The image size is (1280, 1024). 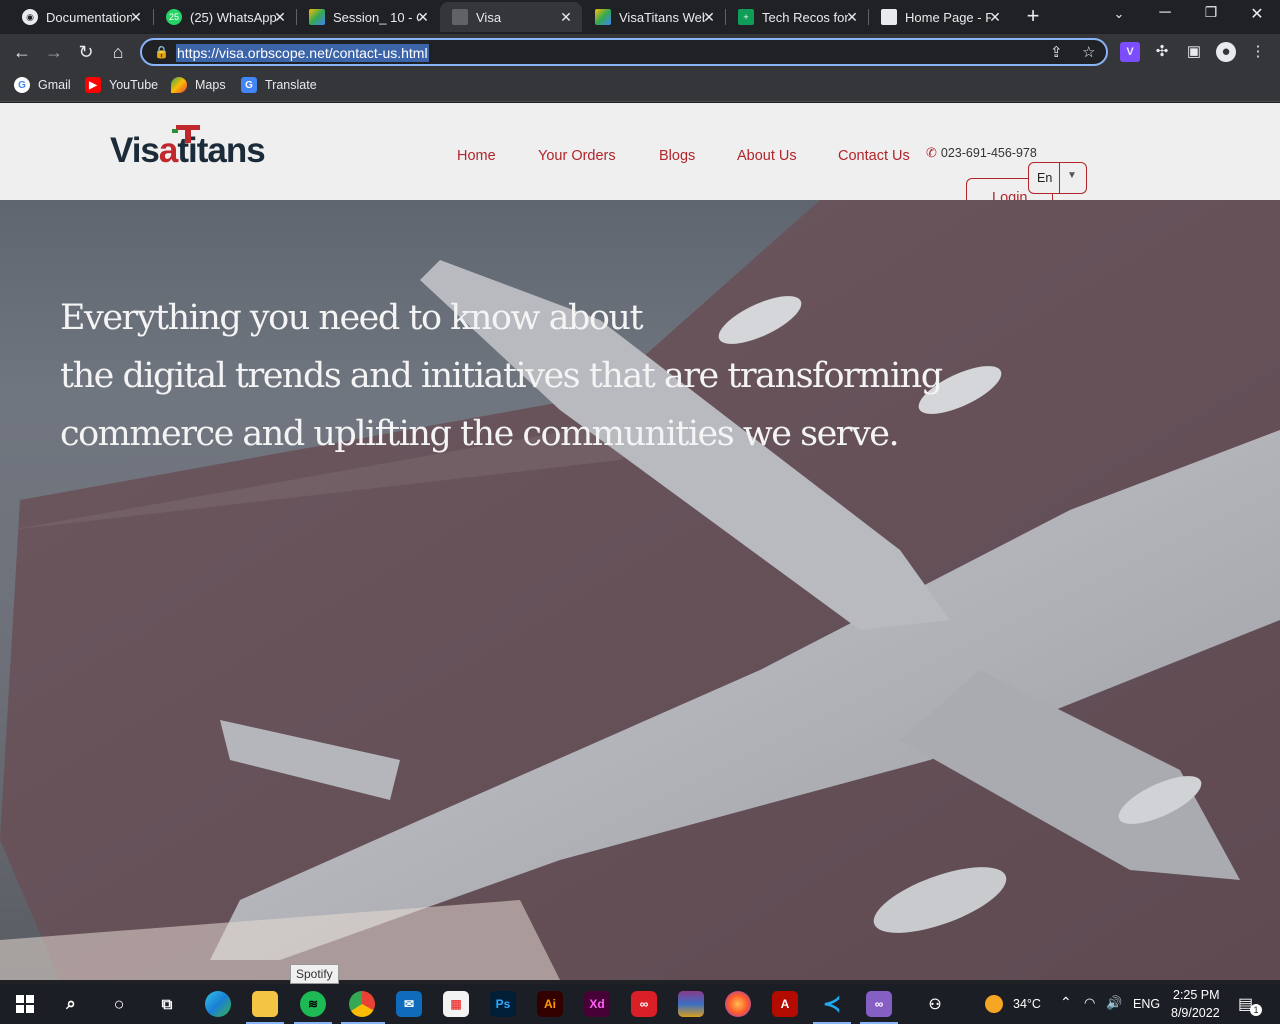 What do you see at coordinates (1045, 178) in the screenshot?
I see `language-value: En` at bounding box center [1045, 178].